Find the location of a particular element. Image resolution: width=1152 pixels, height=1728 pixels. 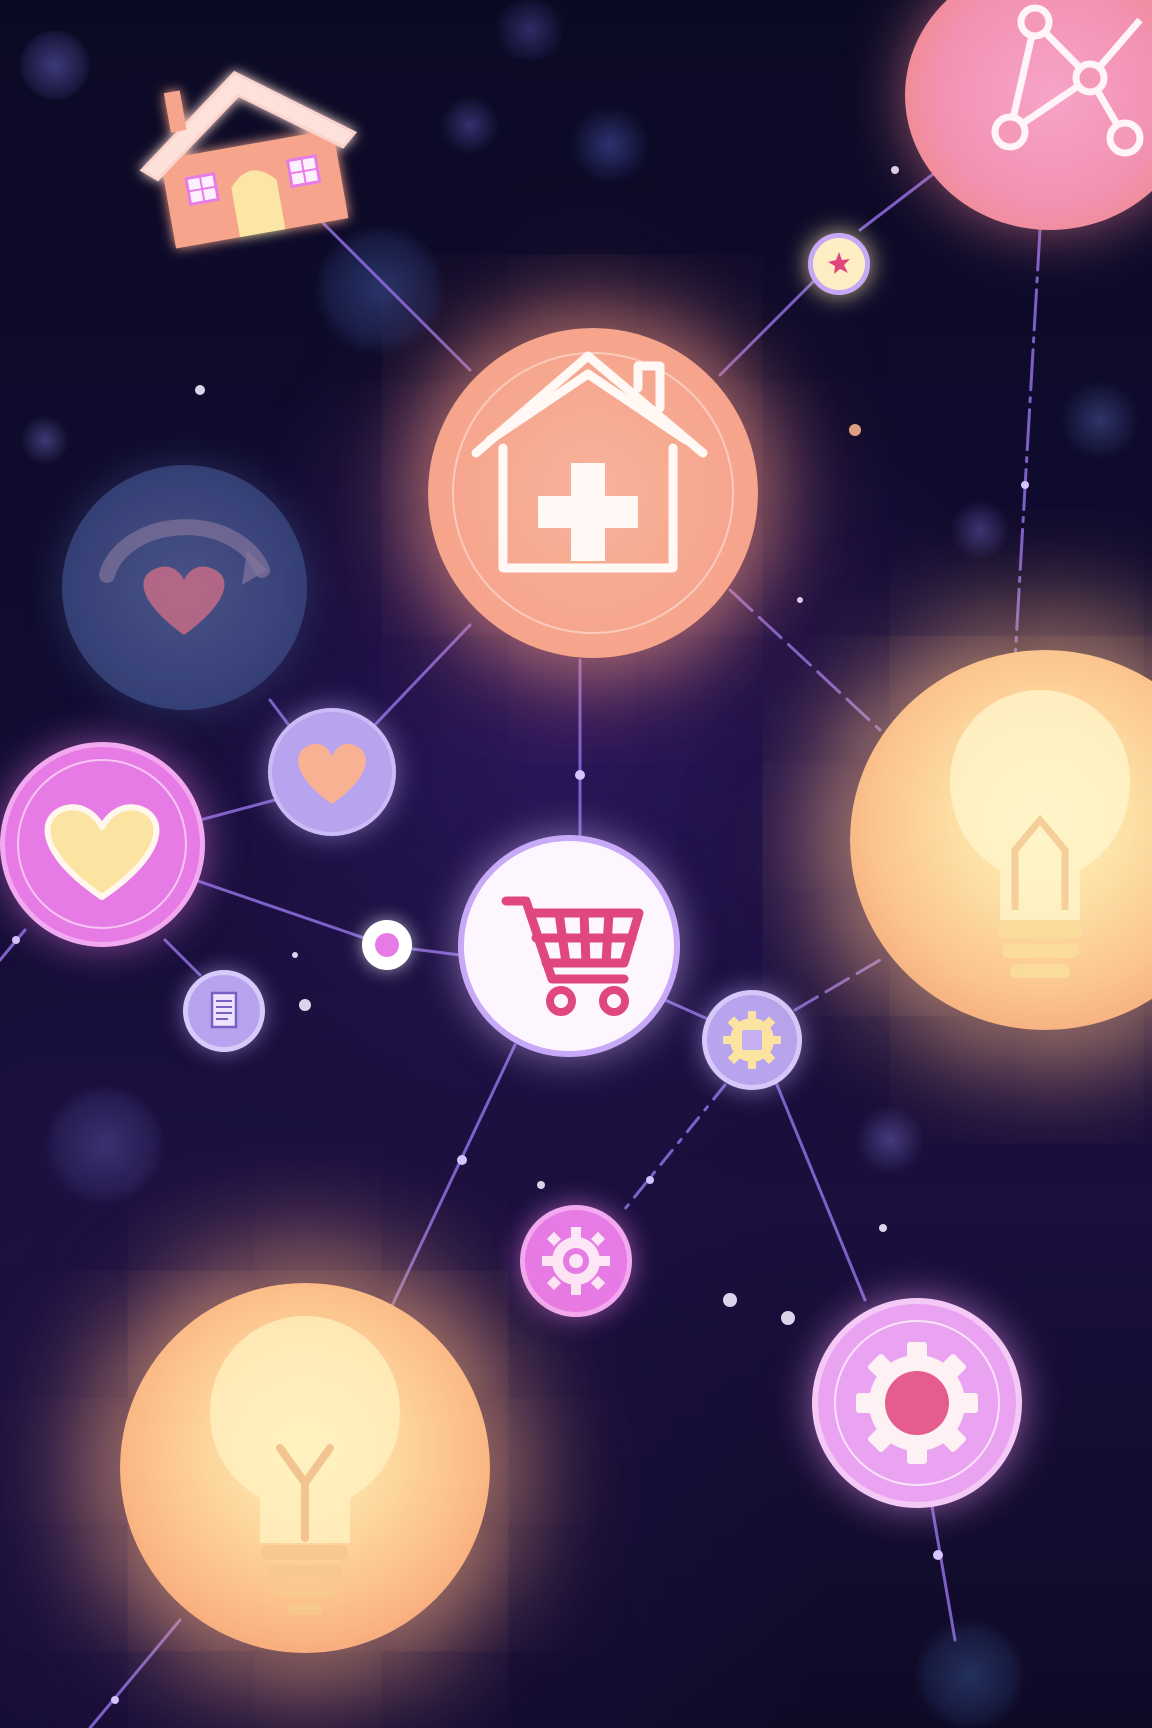

heart-node-small is located at coordinates (332, 772).